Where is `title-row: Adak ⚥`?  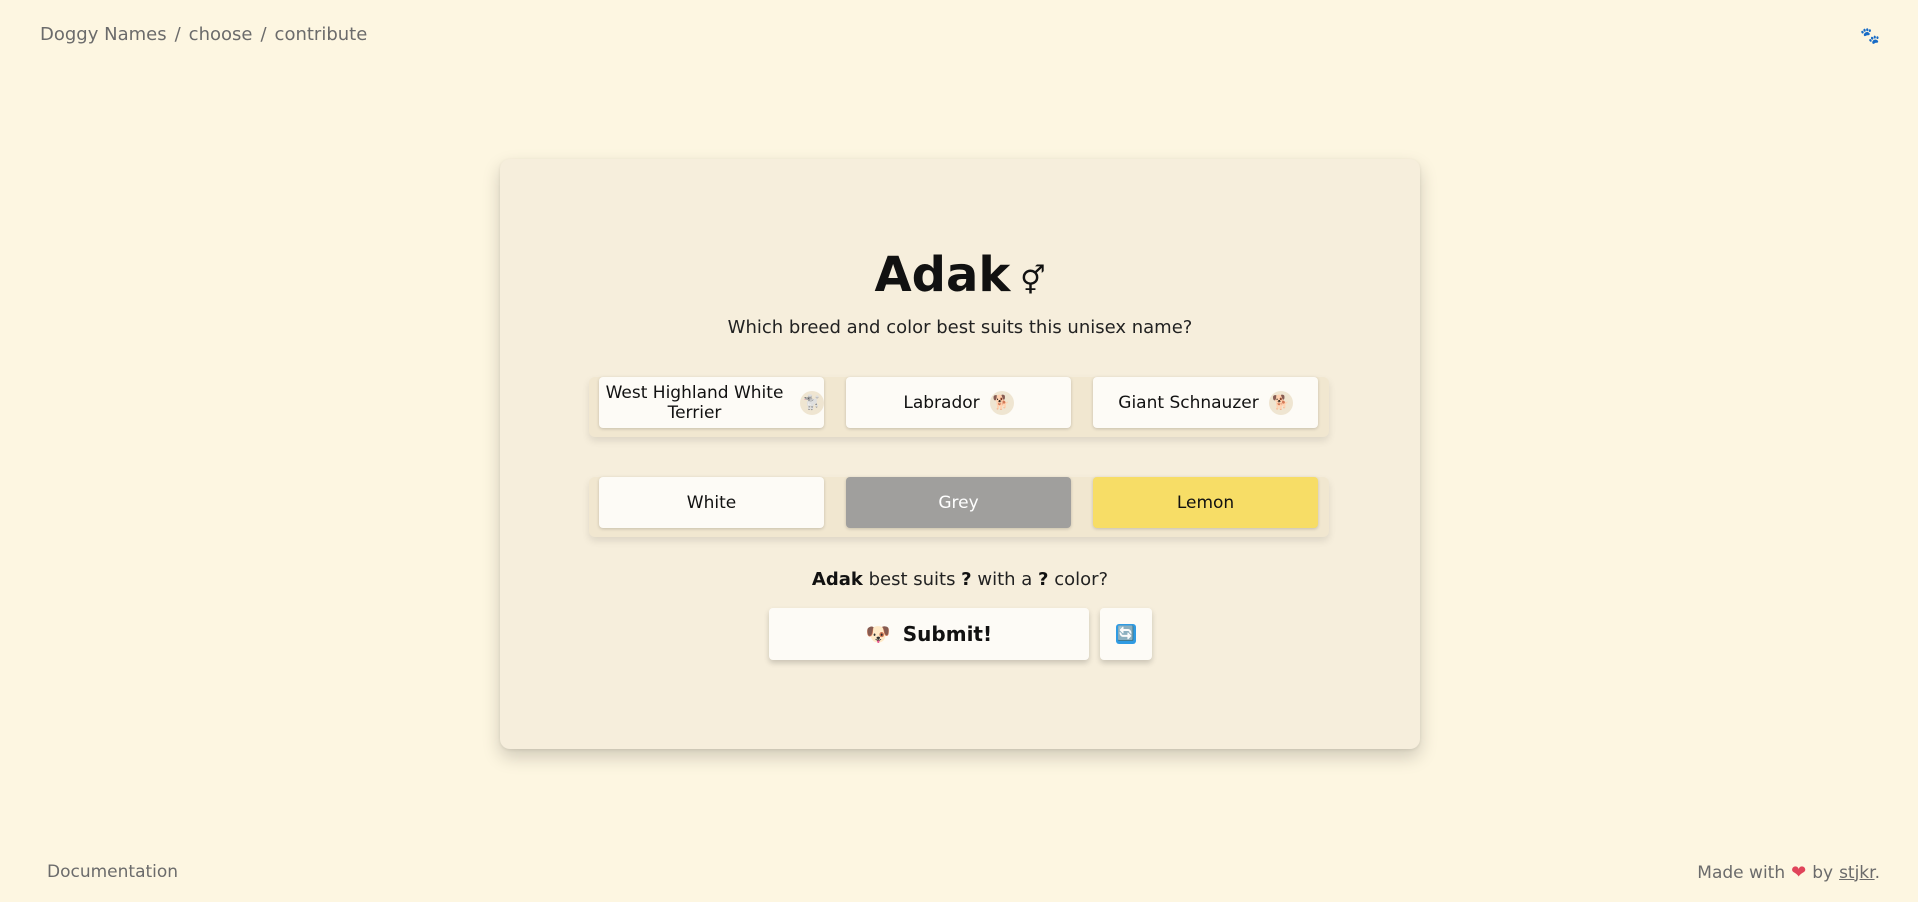
title-row: Adak ⚥ is located at coordinates (960, 275).